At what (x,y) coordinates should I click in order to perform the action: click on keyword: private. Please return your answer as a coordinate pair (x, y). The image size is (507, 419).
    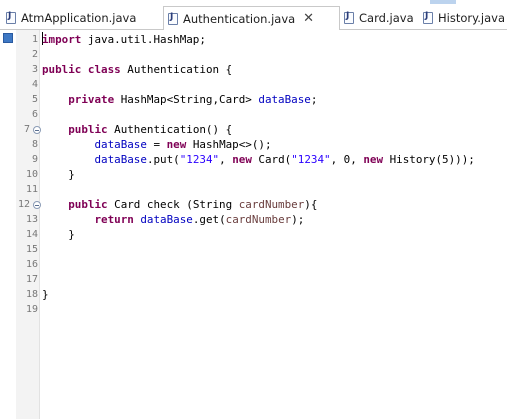
    Looking at the image, I should click on (91, 99).